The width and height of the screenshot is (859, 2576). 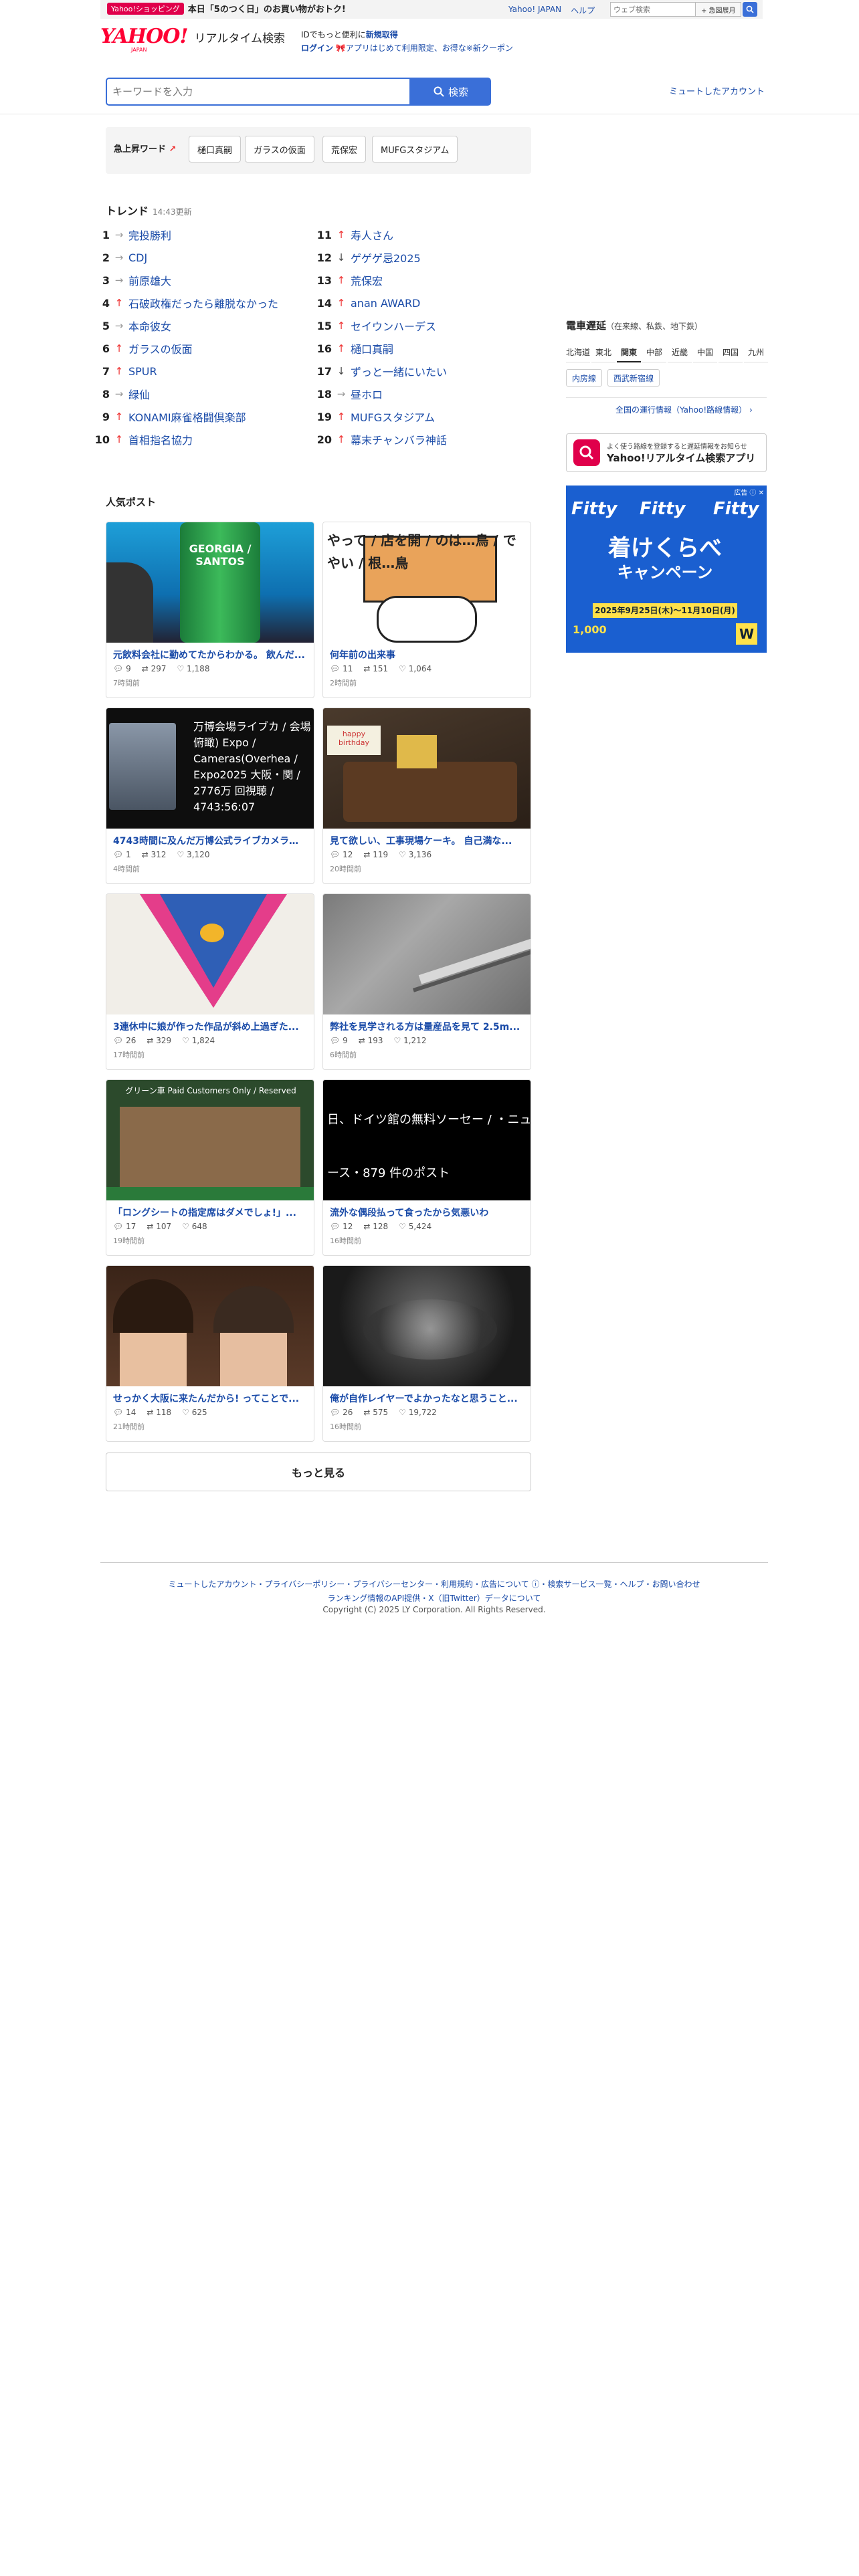 What do you see at coordinates (142, 371) in the screenshot?
I see `trend-word-link: SPUR` at bounding box center [142, 371].